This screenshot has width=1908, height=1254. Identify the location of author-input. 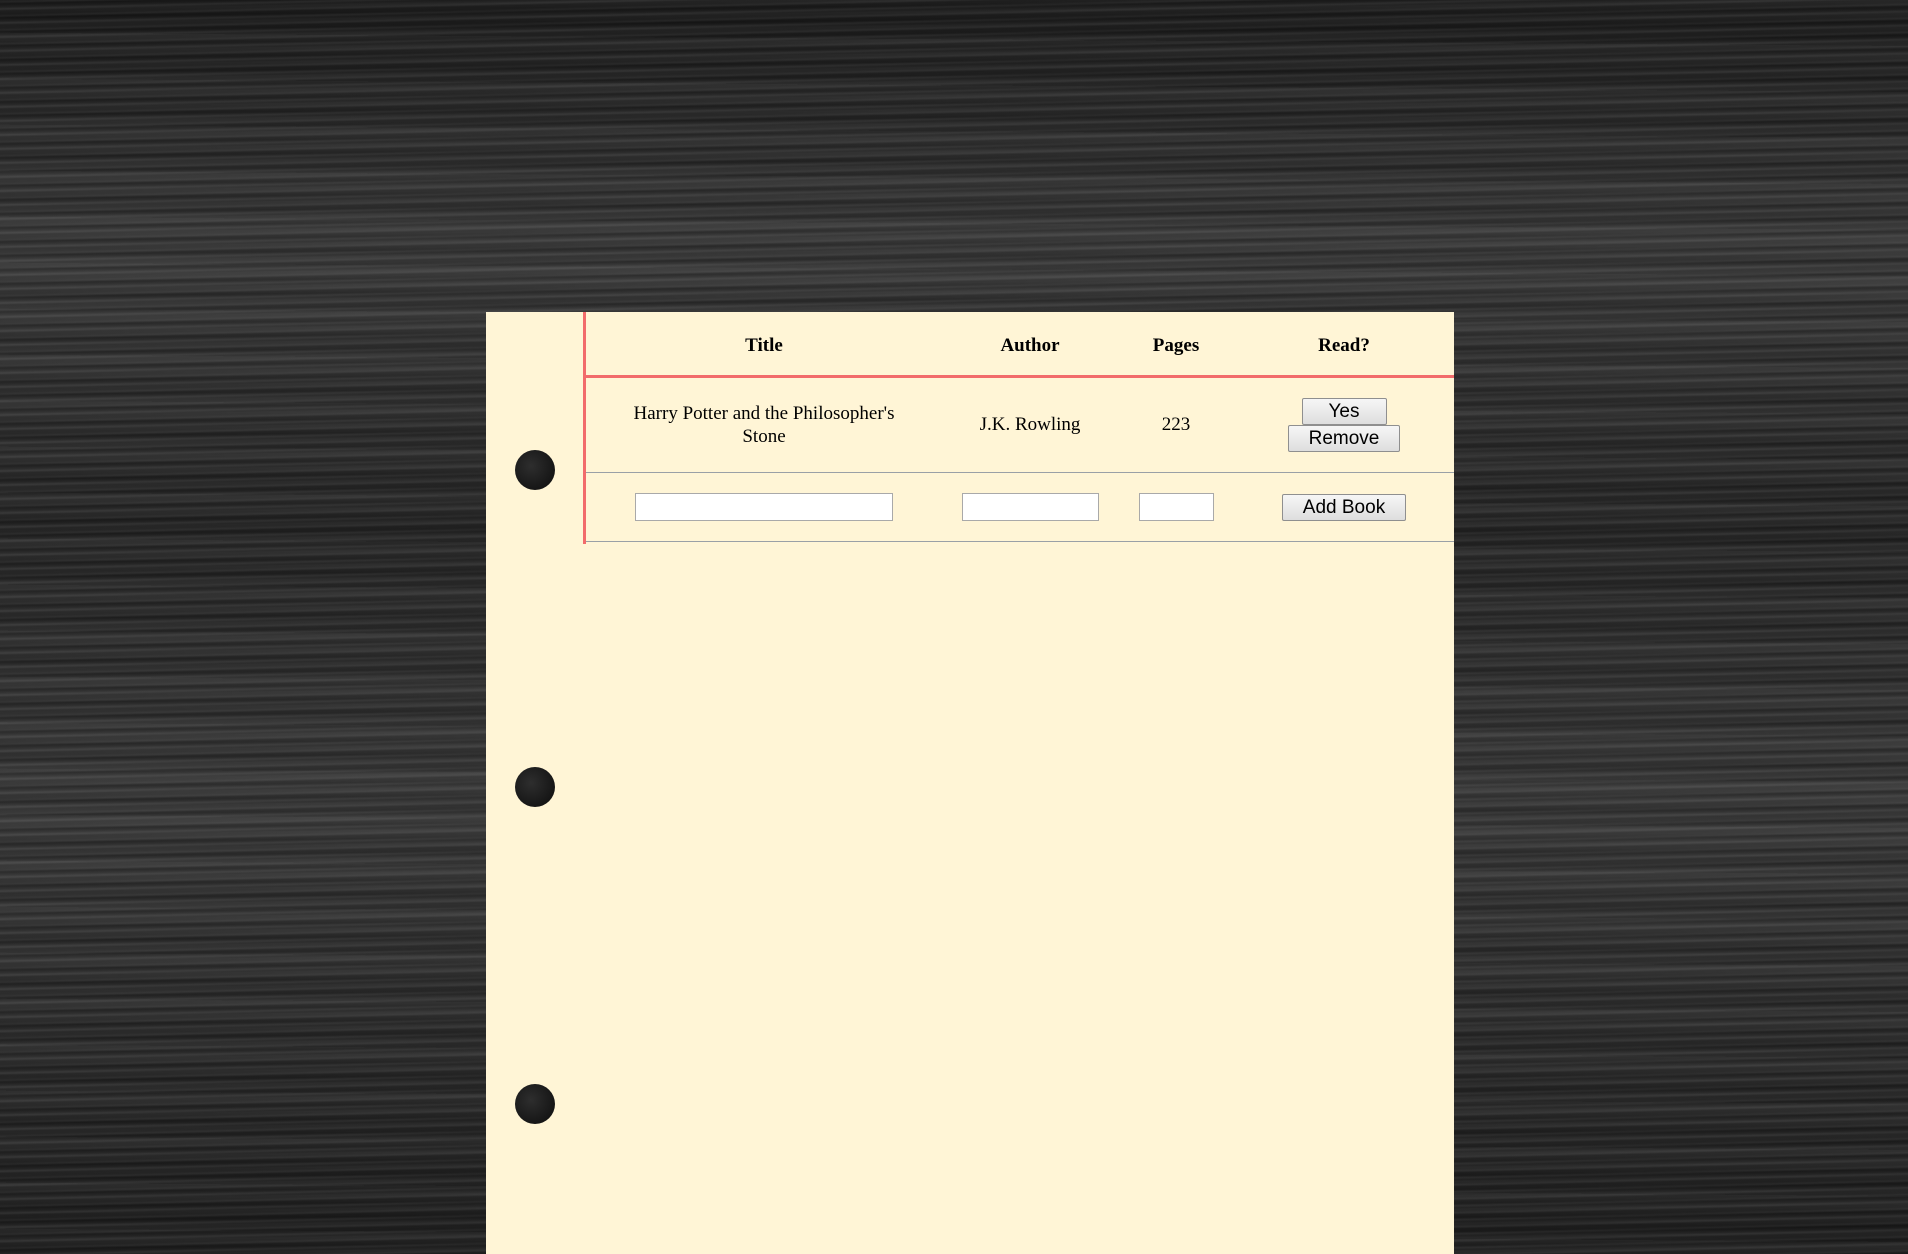
(1030, 507).